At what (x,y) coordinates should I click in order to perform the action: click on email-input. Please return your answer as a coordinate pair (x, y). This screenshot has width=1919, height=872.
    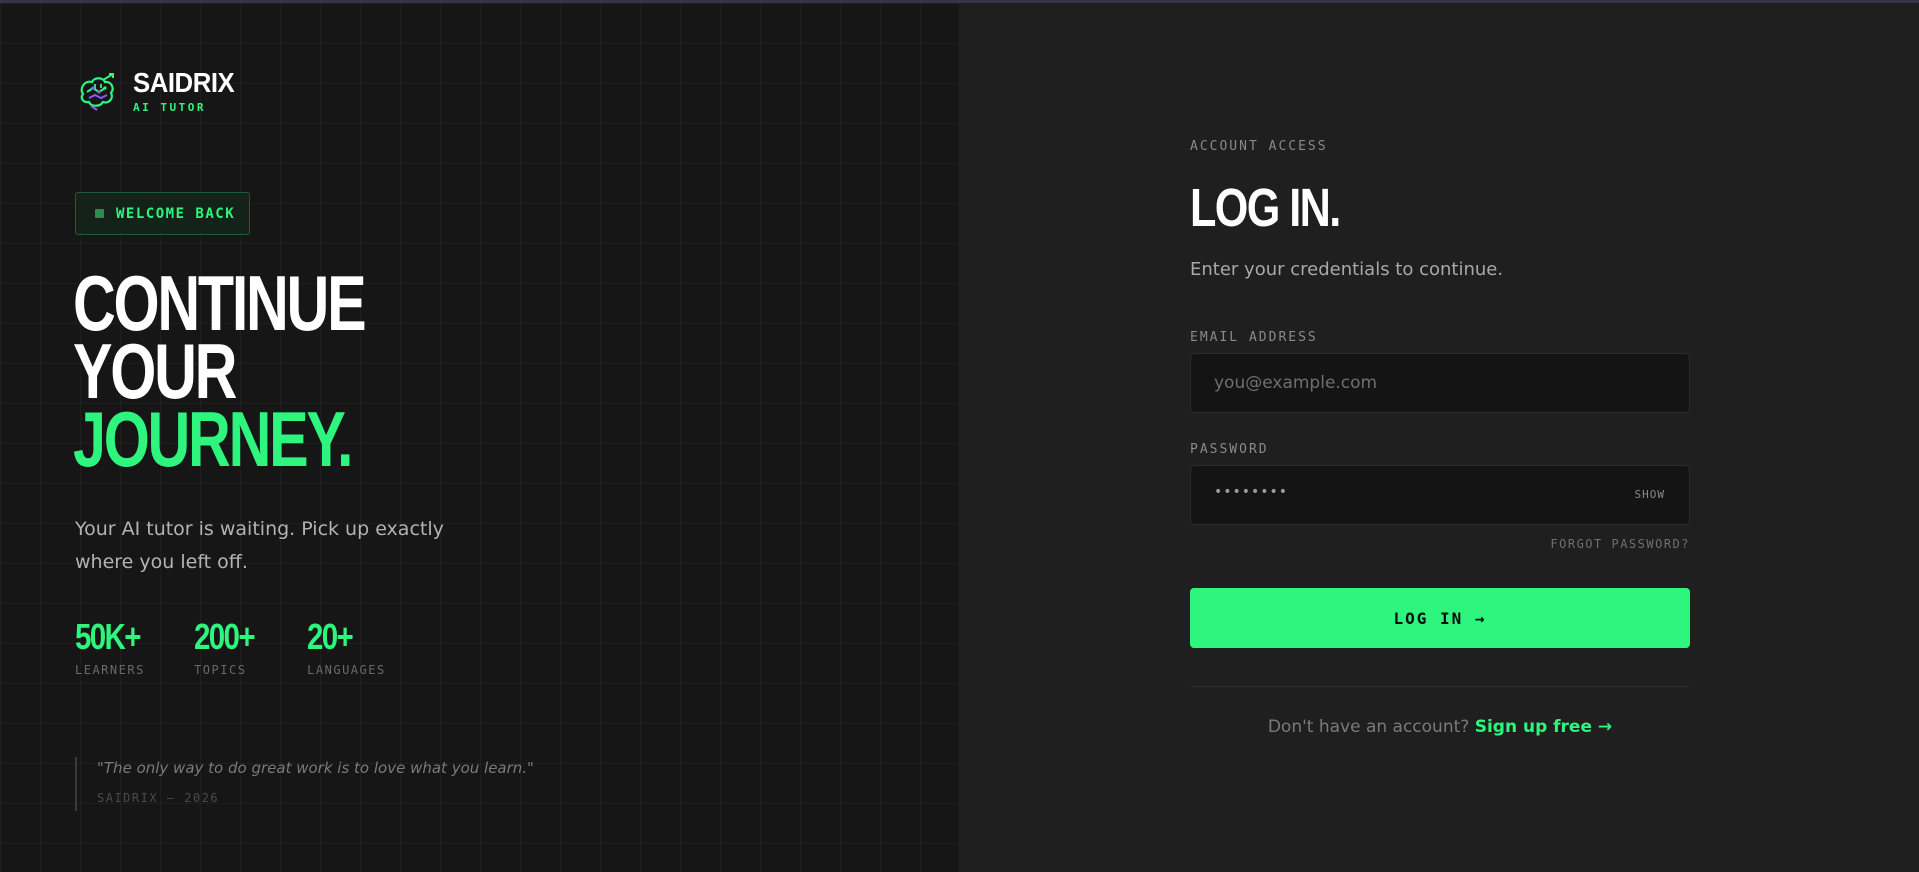
    Looking at the image, I should click on (1440, 383).